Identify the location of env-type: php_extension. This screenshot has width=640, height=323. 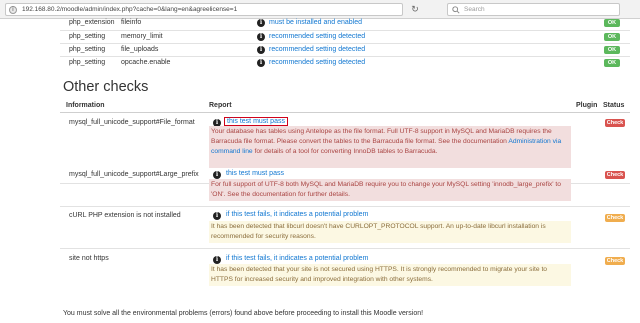
(92, 22).